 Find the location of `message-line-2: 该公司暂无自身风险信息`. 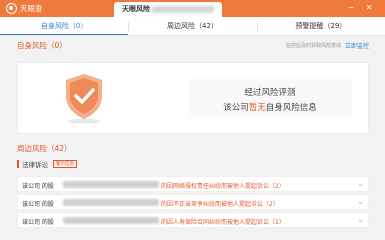

message-line-2: 该公司暂无自身风险信息 is located at coordinates (270, 107).